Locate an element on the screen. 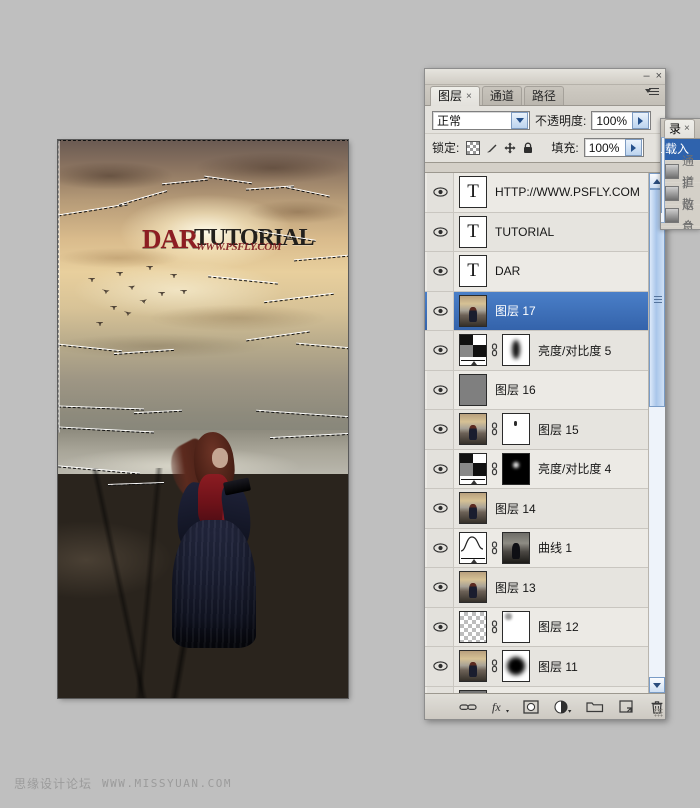  panel-title-bar: – × is located at coordinates (545, 77).